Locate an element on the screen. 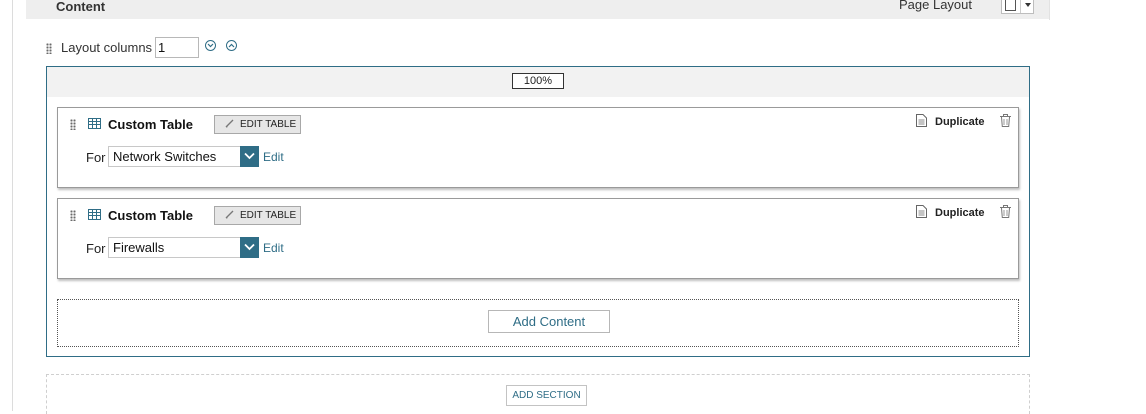 Image resolution: width=1146 pixels, height=414 pixels. add-section-dropzone: ADD SECTION is located at coordinates (538, 394).